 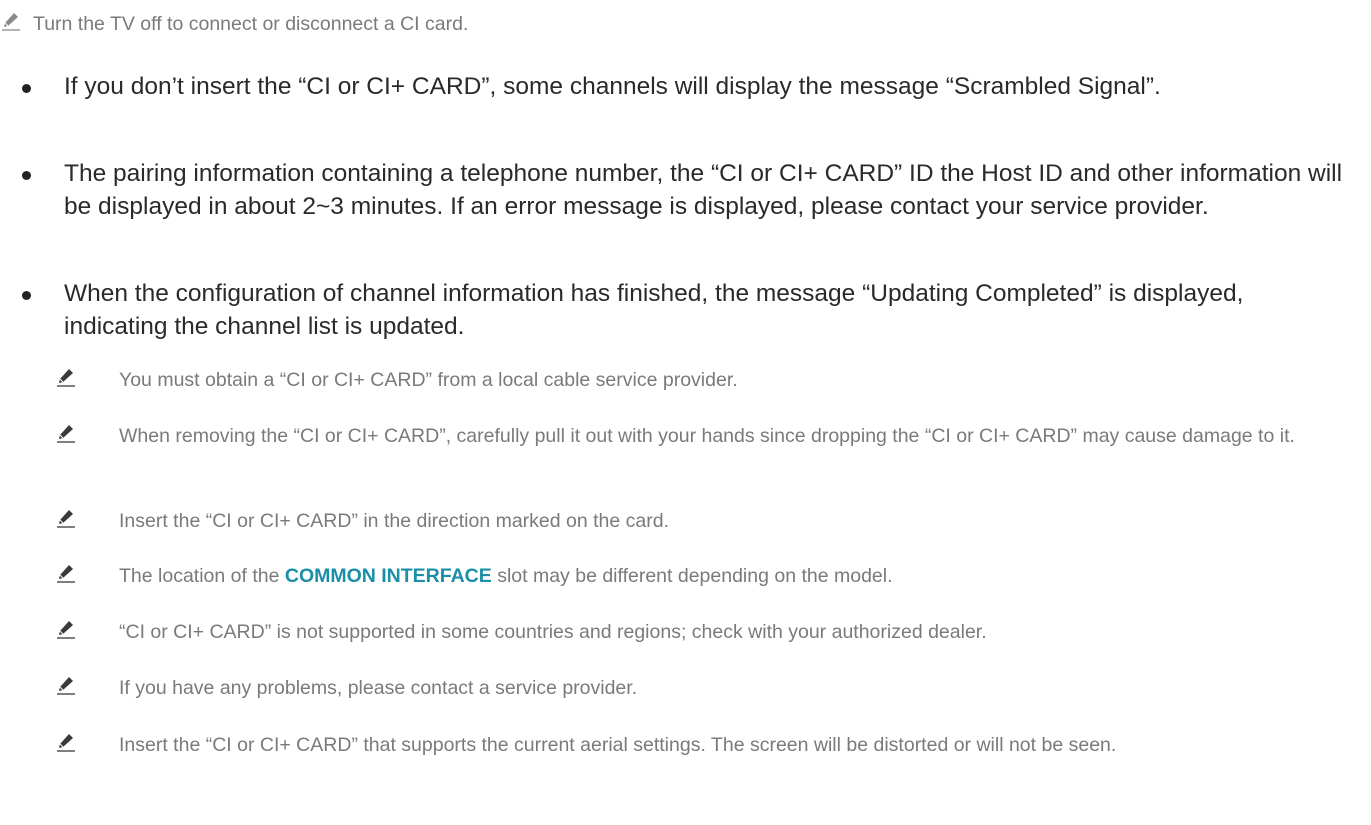 What do you see at coordinates (388, 576) in the screenshot?
I see `common-interface-label: COMMON INTERFACE` at bounding box center [388, 576].